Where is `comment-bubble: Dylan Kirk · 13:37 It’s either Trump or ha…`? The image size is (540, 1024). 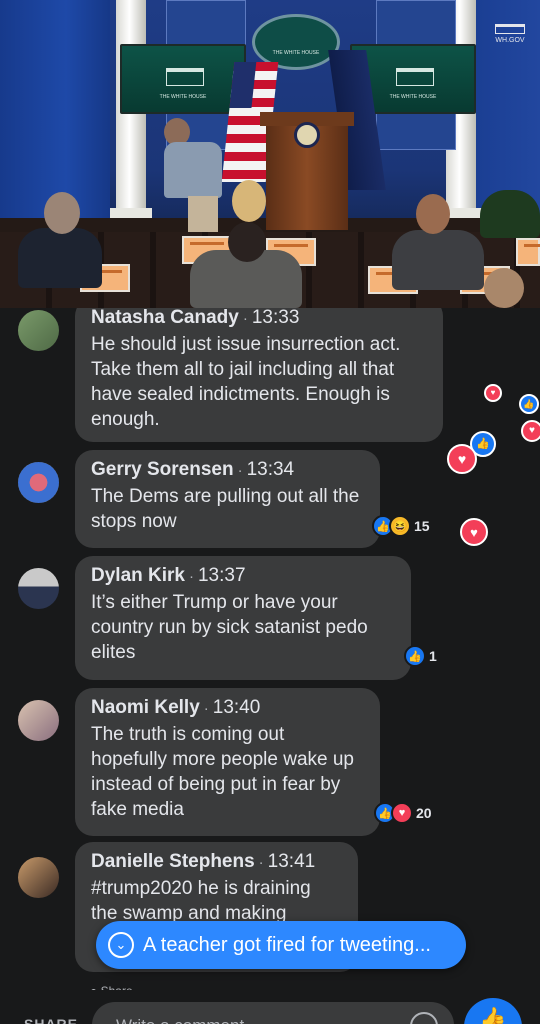
comment-bubble: Dylan Kirk · 13:37 It’s either Trump or ha… is located at coordinates (243, 618).